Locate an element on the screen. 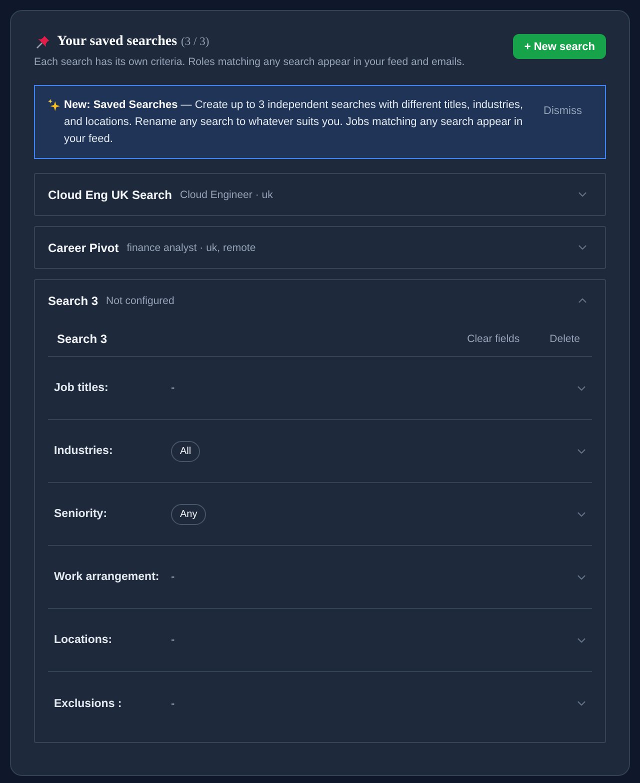  search-summary: finance analyst · uk, remote is located at coordinates (191, 248).